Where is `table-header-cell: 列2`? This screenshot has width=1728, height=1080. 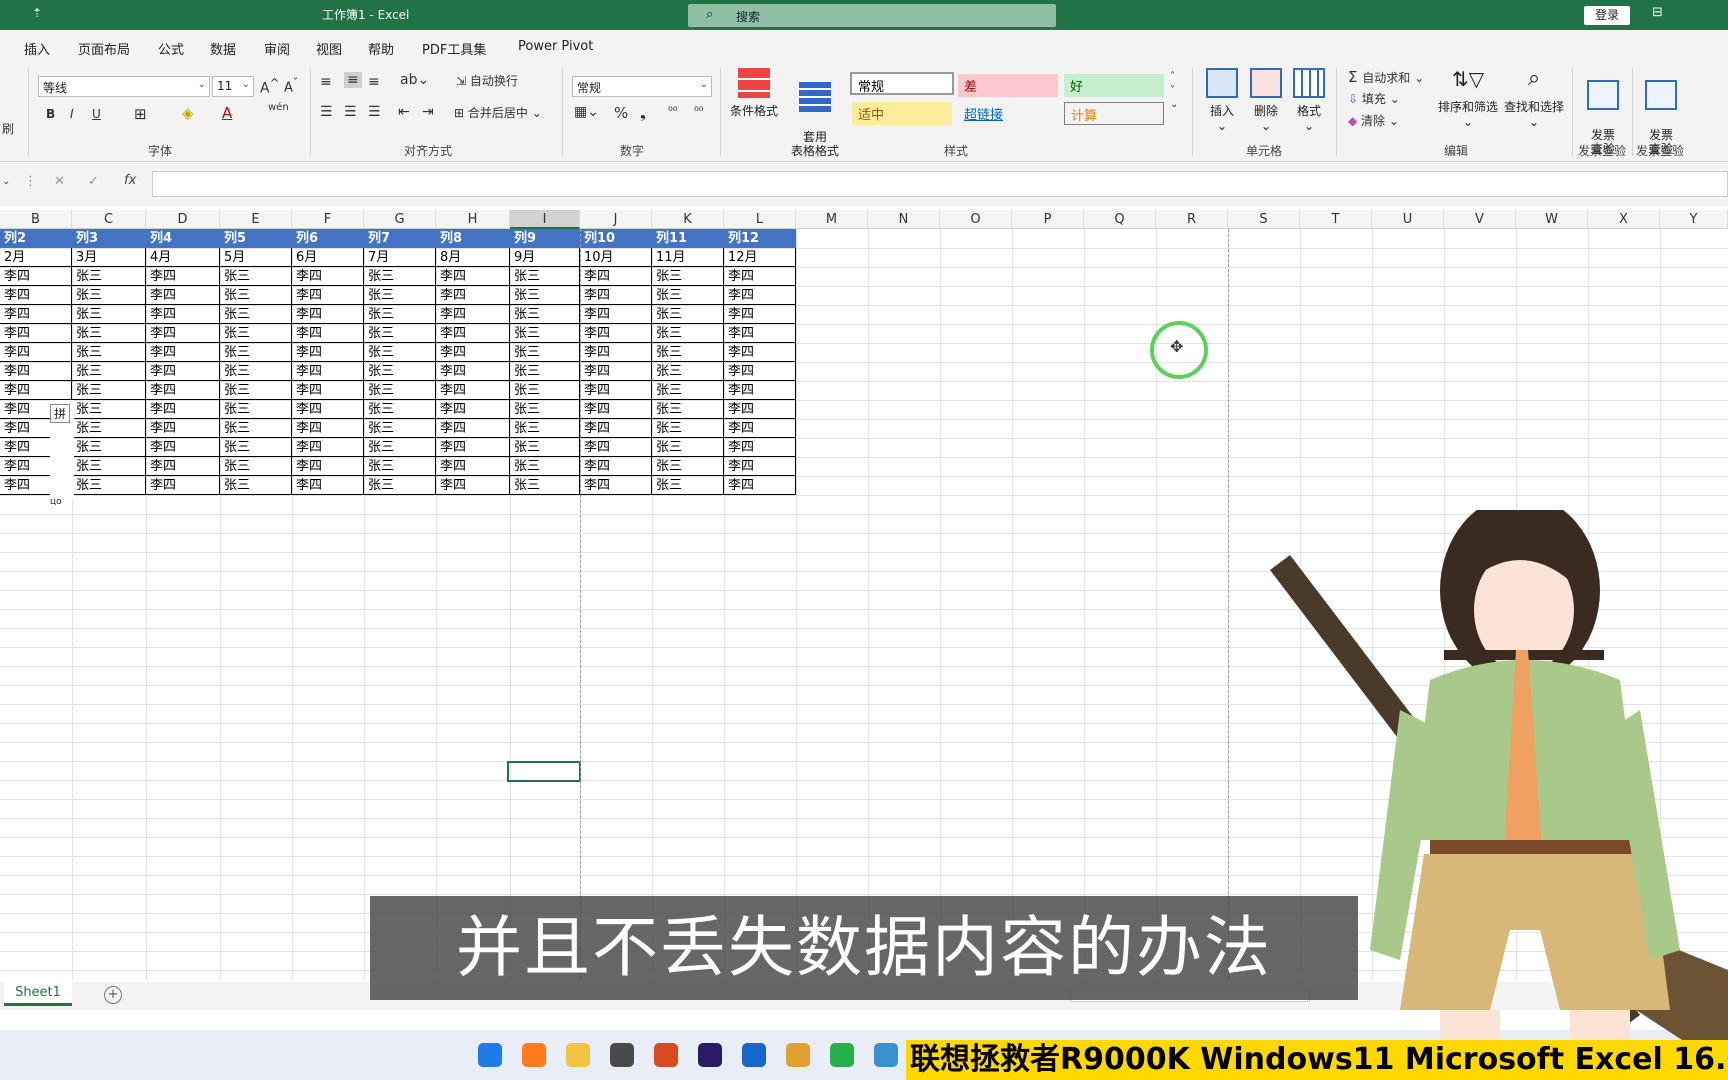 table-header-cell: 列2 is located at coordinates (36, 238).